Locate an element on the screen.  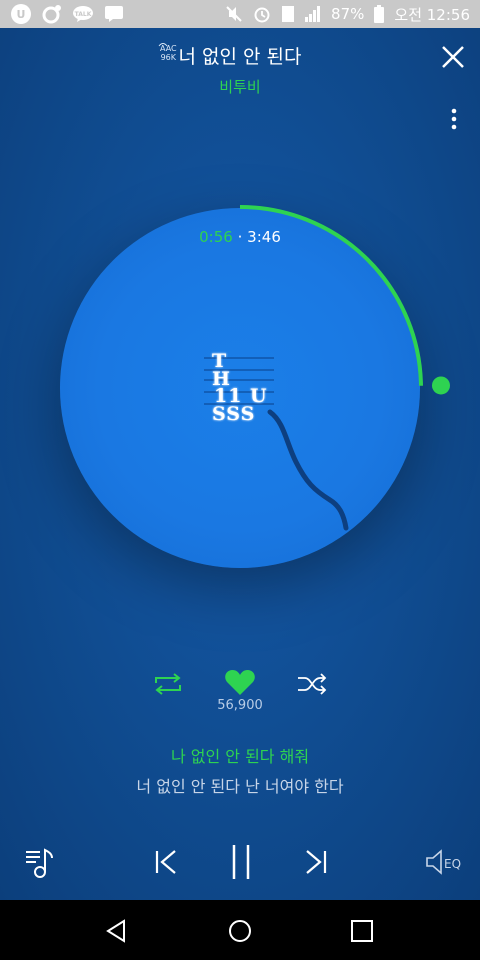
kakaotalk-icon: TALK is located at coordinates (83, 14).